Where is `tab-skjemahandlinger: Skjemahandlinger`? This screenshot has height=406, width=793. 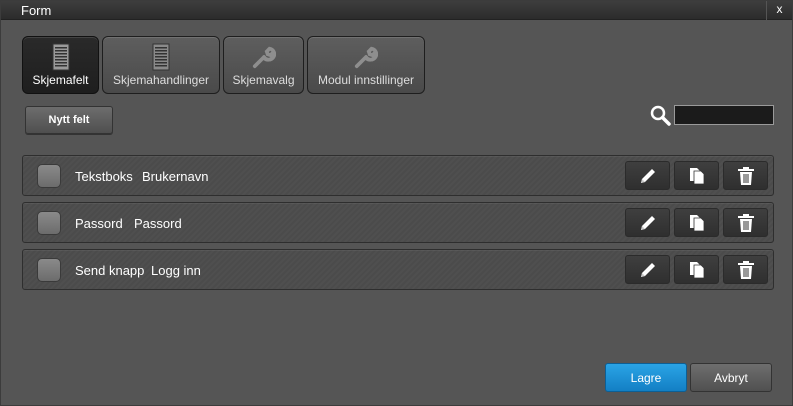
tab-skjemahandlinger: Skjemahandlinger is located at coordinates (161, 65).